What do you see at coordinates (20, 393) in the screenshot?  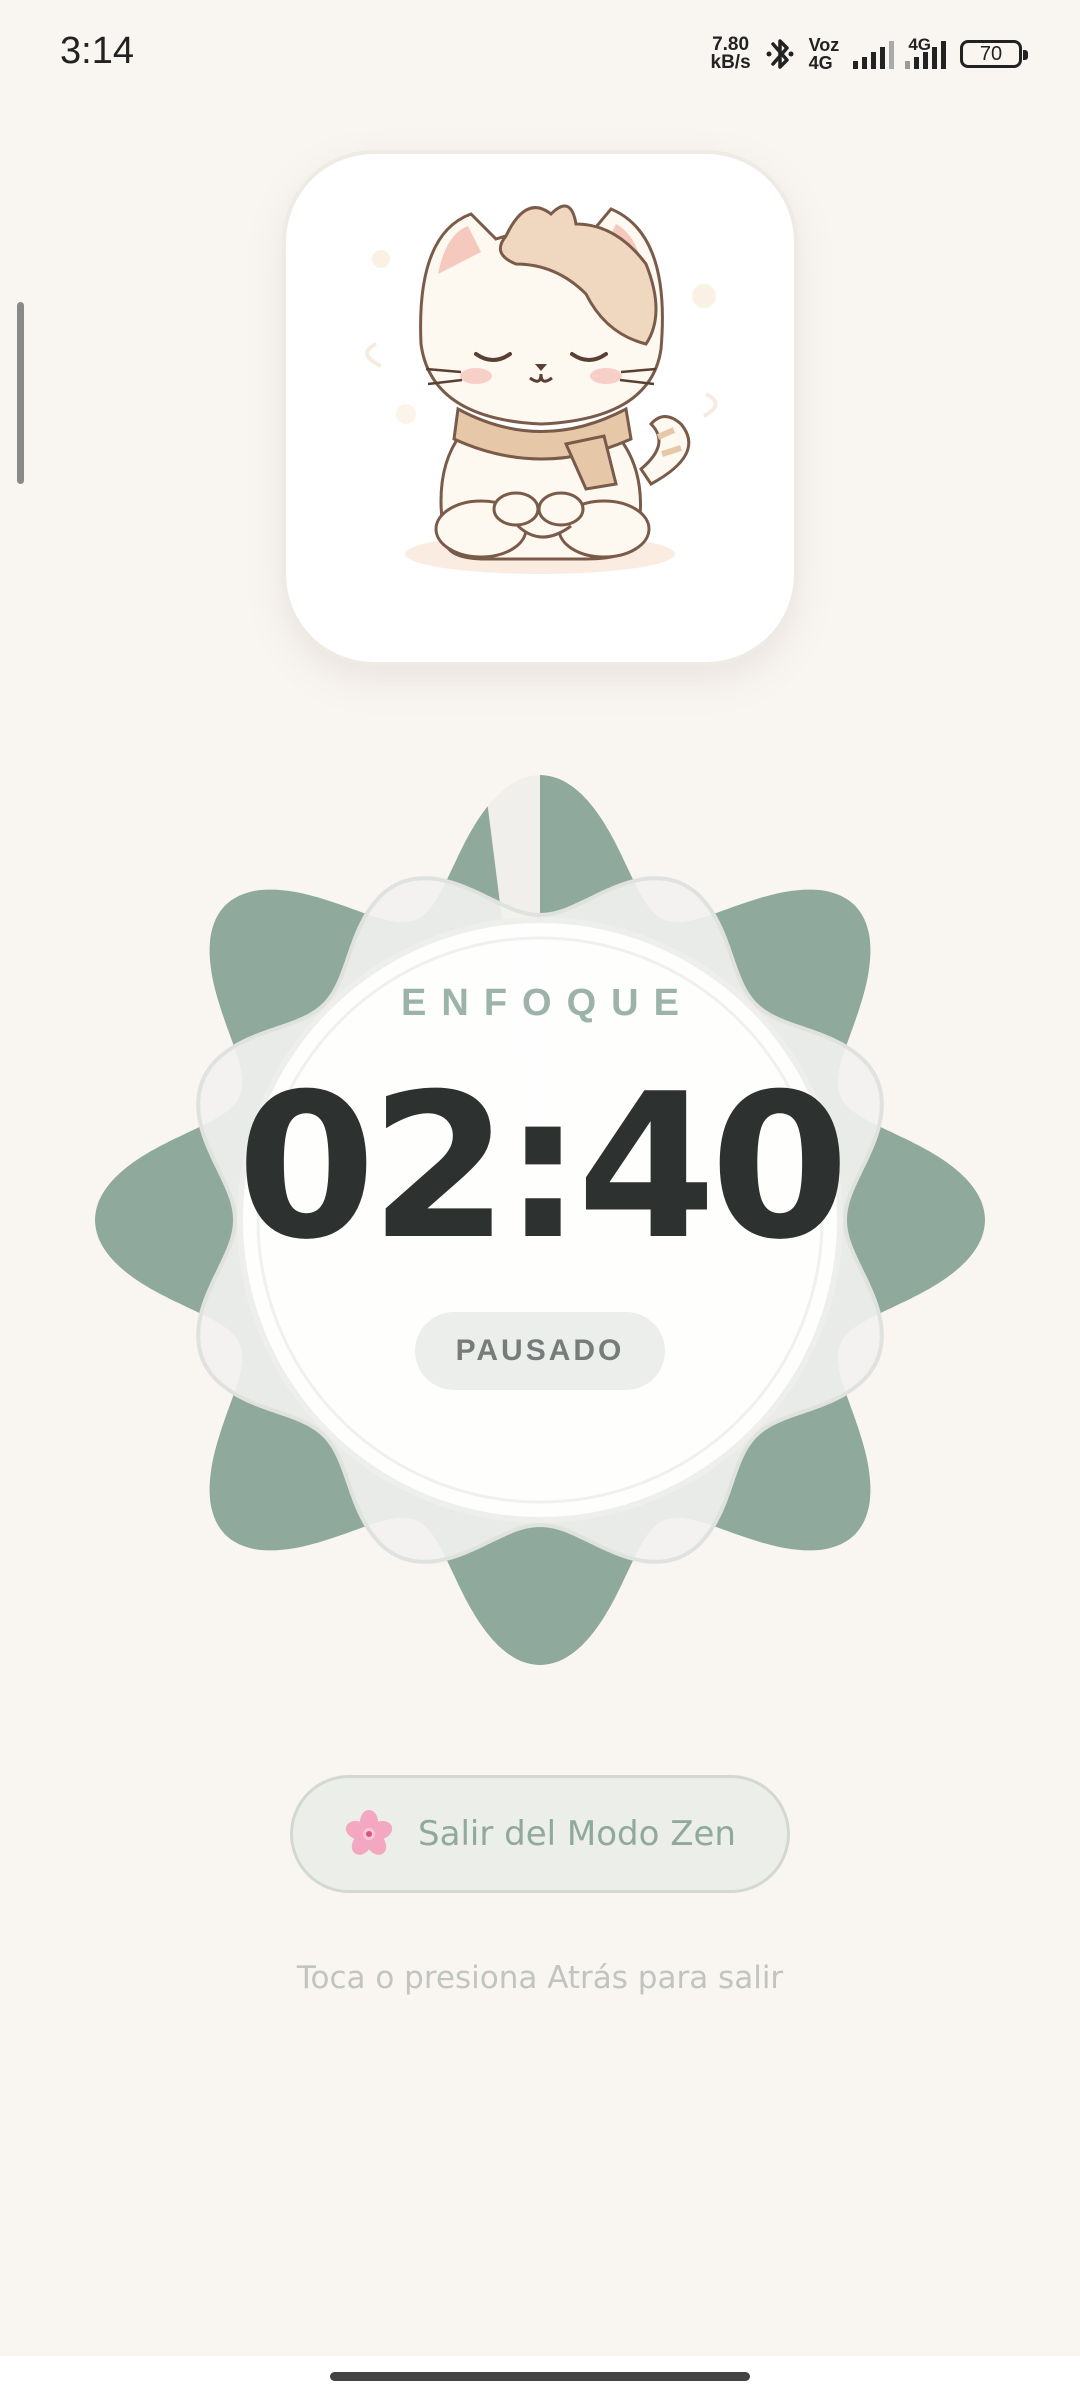 I see `scroll-indicator` at bounding box center [20, 393].